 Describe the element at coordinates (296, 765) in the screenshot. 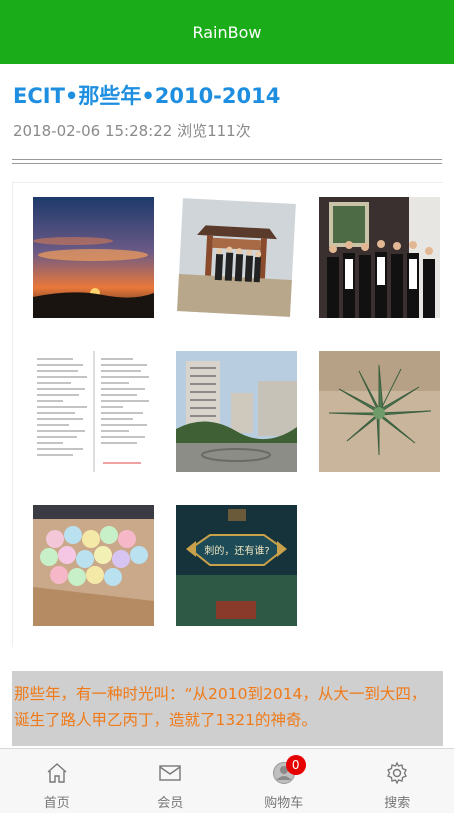

I see `cart-badge: 0` at that location.